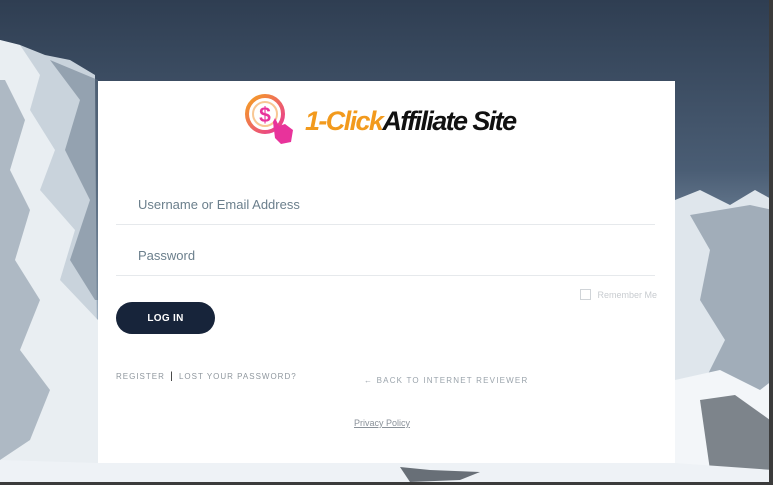 Image resolution: width=773 pixels, height=485 pixels. I want to click on username-input, so click(385, 204).